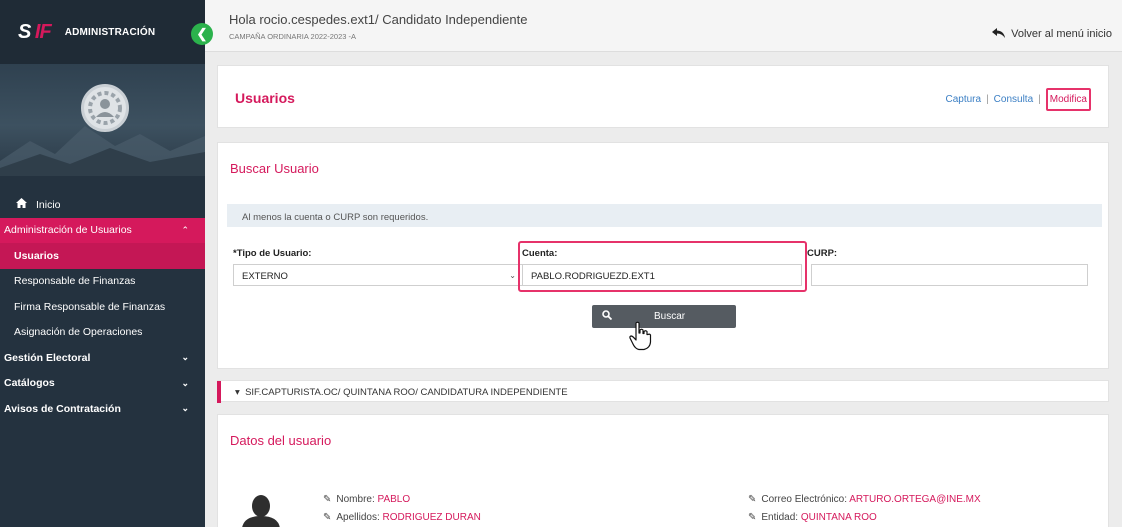  I want to click on brand-header: S IF ADMINISTRACIÓN, so click(102, 32).